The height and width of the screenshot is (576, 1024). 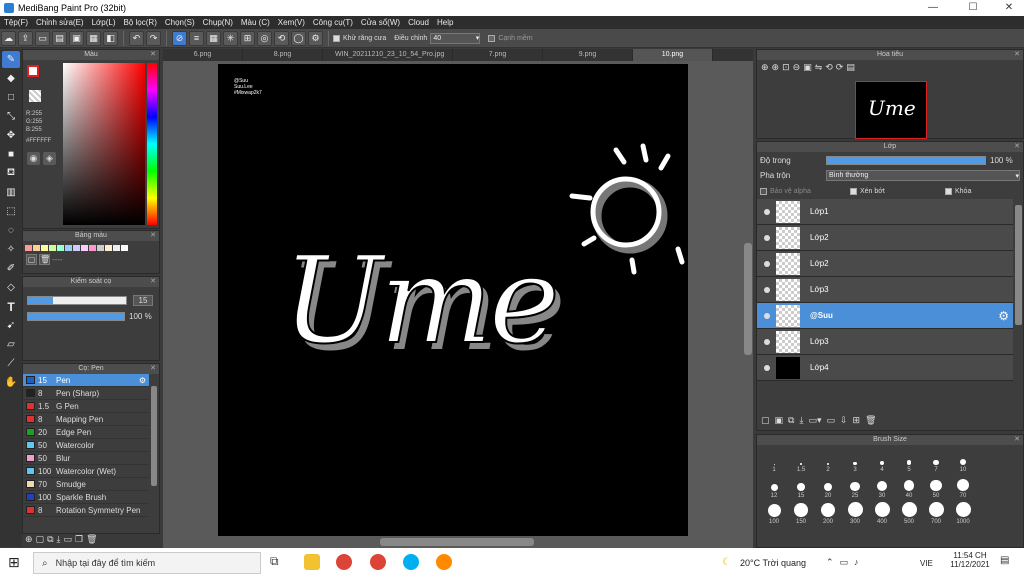 What do you see at coordinates (814, 420) in the screenshot?
I see `add-layer-menu-icon: ▭▾` at bounding box center [814, 420].